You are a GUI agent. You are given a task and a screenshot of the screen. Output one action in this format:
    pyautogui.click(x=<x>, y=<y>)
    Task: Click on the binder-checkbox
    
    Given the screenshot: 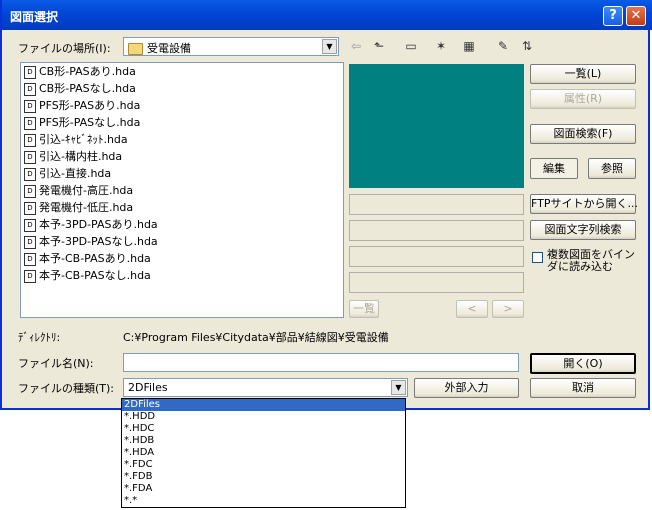 What is the action you would take?
    pyautogui.click(x=537, y=257)
    